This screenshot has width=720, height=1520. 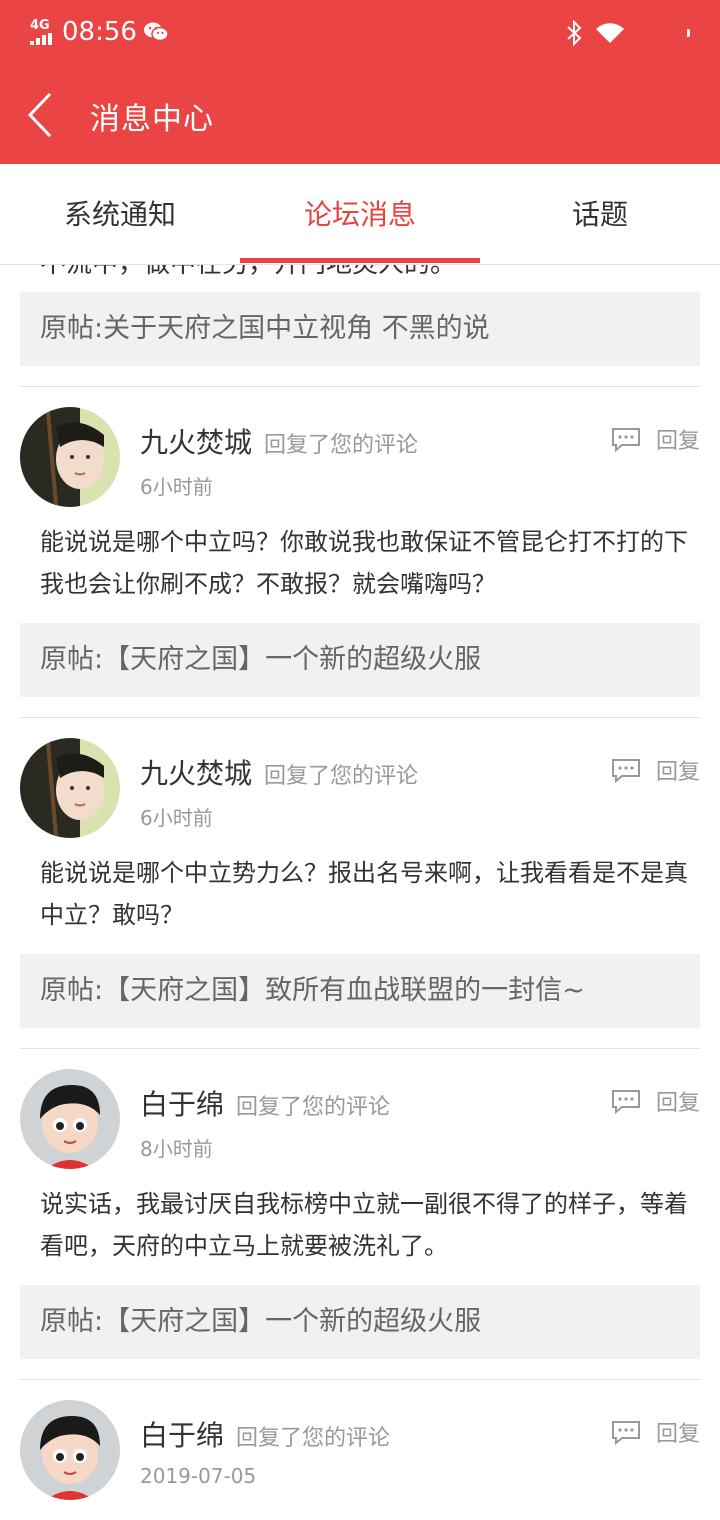 What do you see at coordinates (360, 991) in the screenshot?
I see `original-post-quote: 原帖:【天府之国】致所有血战联盟的一封信~` at bounding box center [360, 991].